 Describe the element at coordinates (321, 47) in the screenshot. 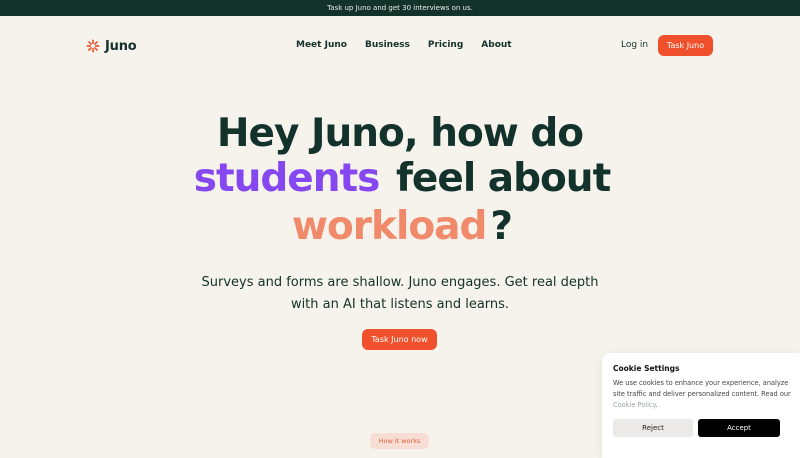

I see `nav-item-meet-juno: Meet Juno` at that location.